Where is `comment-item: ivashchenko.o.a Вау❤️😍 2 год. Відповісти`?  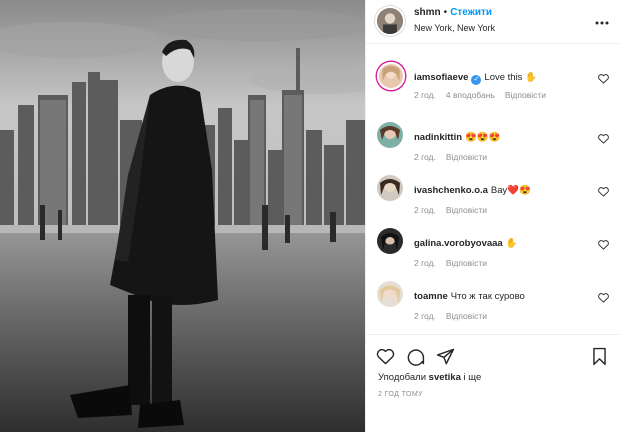 comment-item: ivashchenko.o.a Вау❤️😍 2 год. Відповісти is located at coordinates (493, 188).